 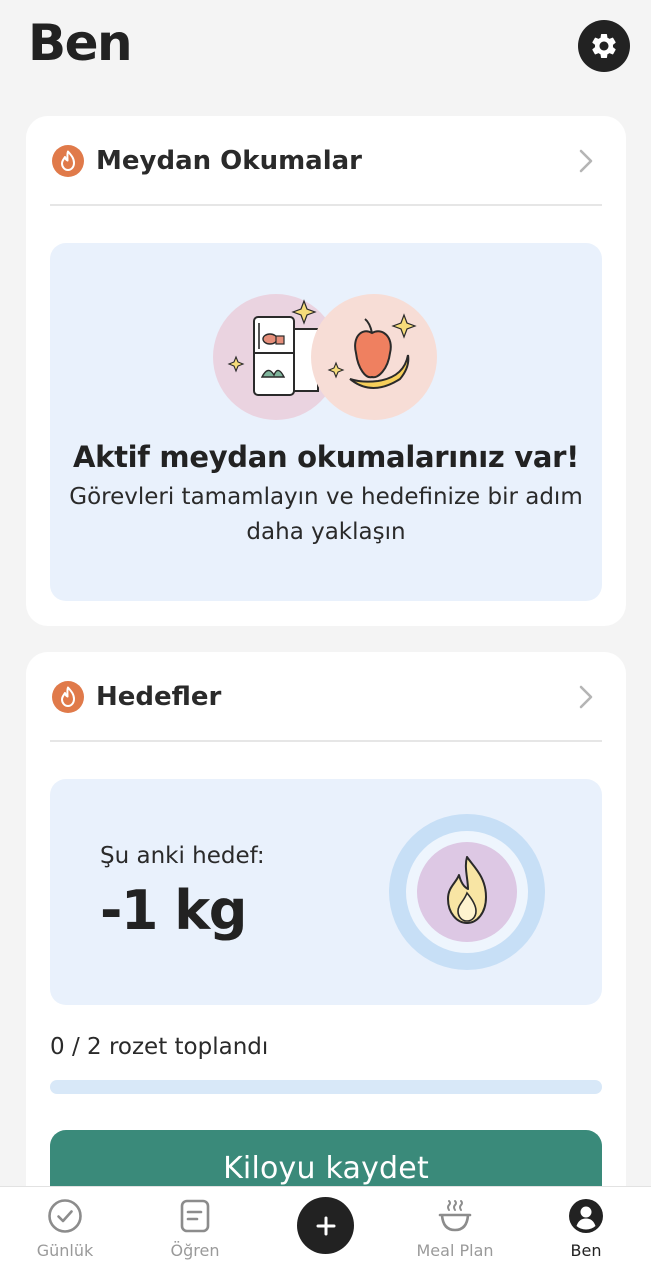 What do you see at coordinates (455, 1216) in the screenshot?
I see `bowl-icon` at bounding box center [455, 1216].